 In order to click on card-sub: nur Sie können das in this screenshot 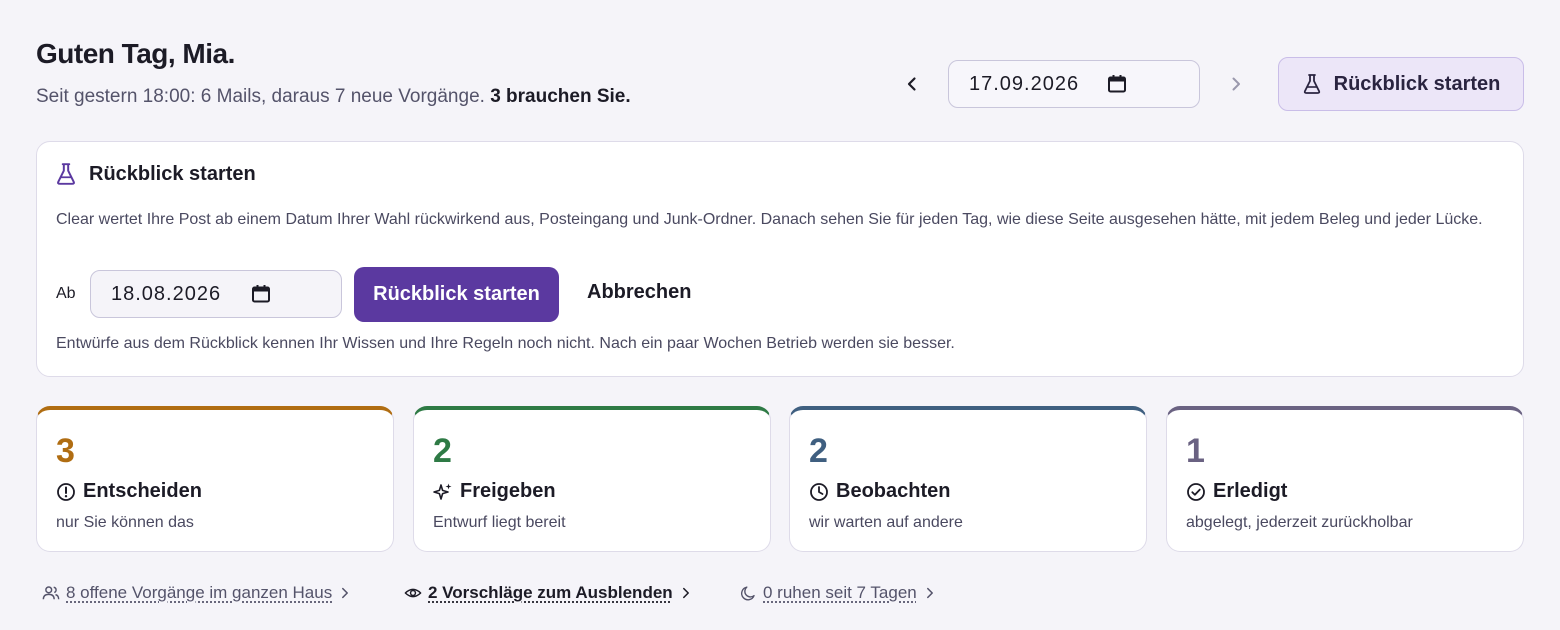, I will do `click(125, 522)`.